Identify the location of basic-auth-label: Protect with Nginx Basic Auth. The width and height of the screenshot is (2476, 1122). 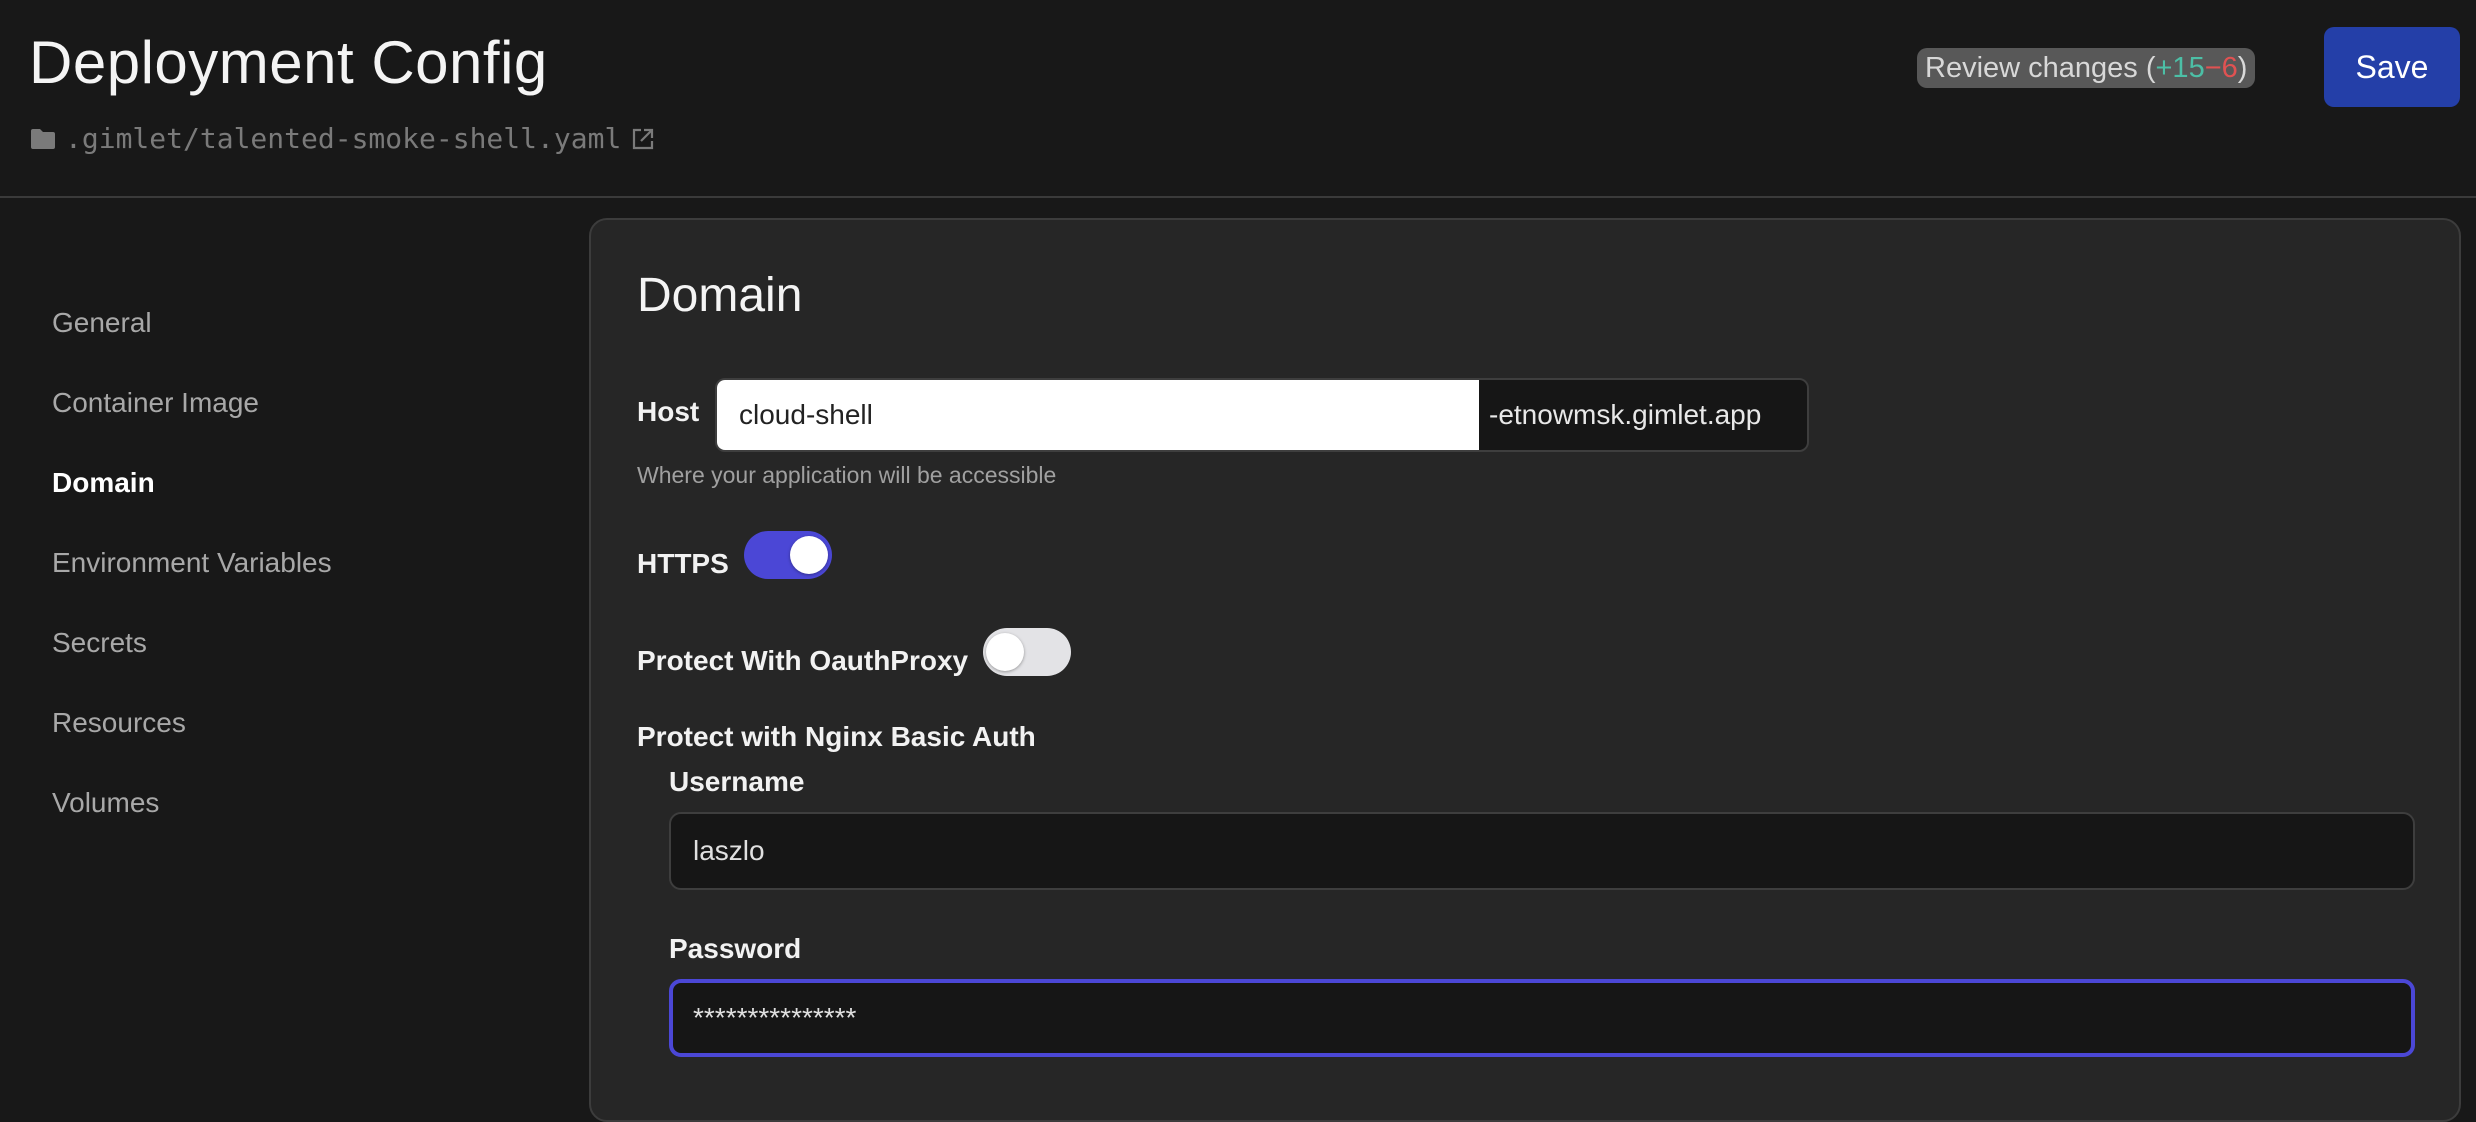
(836, 736).